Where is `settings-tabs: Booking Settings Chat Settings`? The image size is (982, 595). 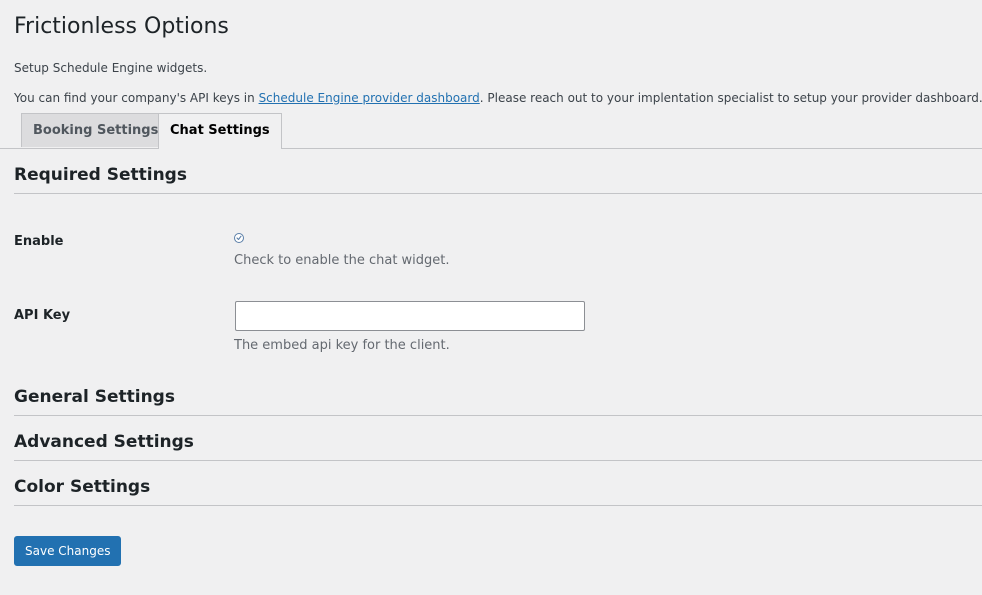
settings-tabs: Booking Settings Chat Settings is located at coordinates (491, 131).